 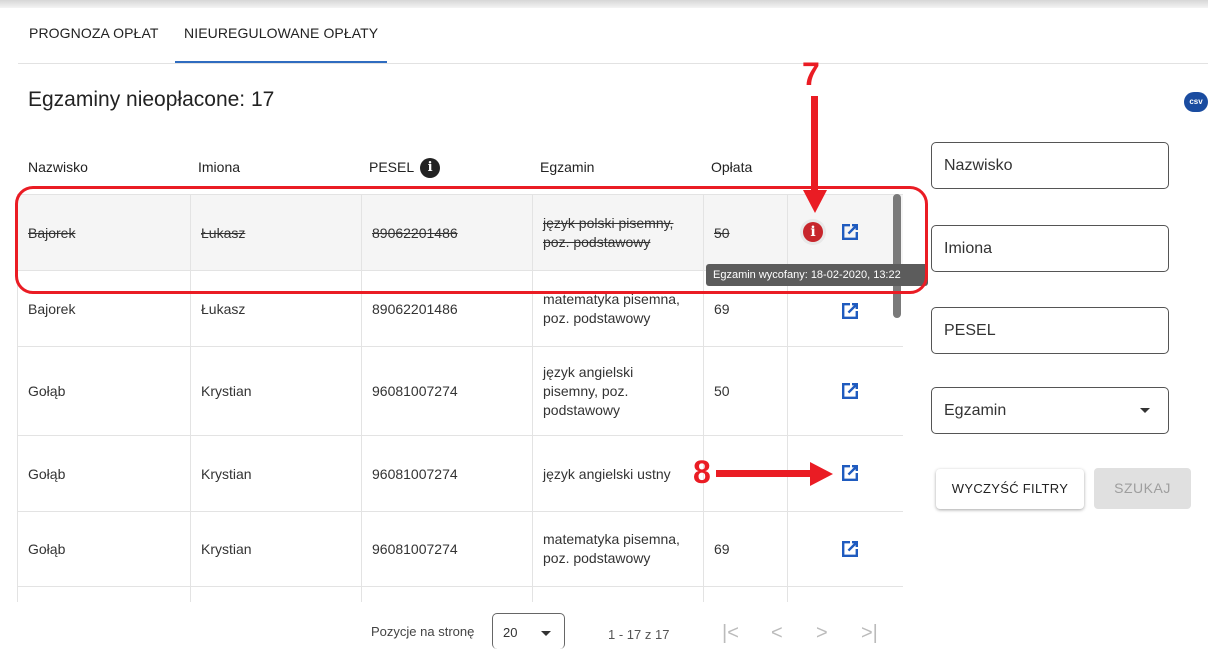 I want to click on filter-pesel-input: PESEL, so click(x=1050, y=330).